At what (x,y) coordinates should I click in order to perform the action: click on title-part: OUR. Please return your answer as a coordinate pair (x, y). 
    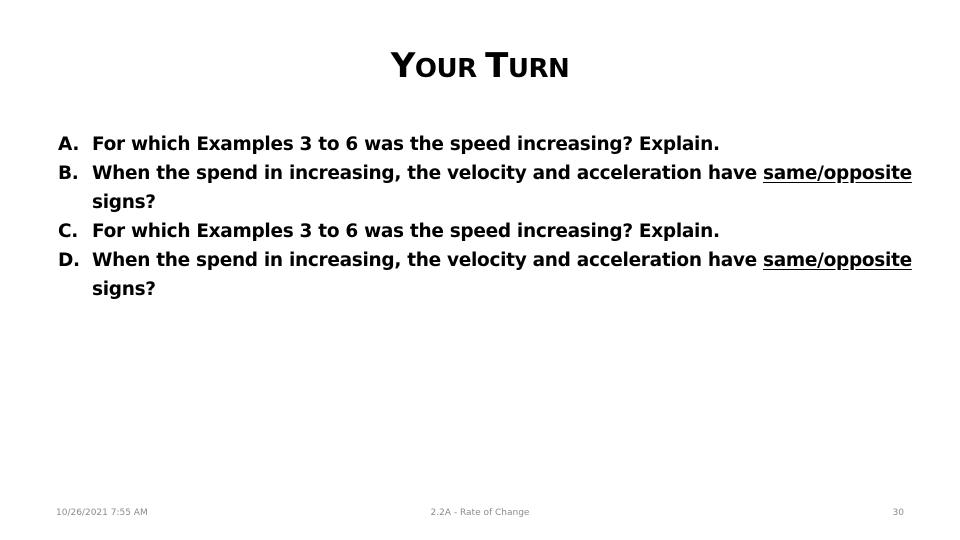
    Looking at the image, I should click on (450, 69).